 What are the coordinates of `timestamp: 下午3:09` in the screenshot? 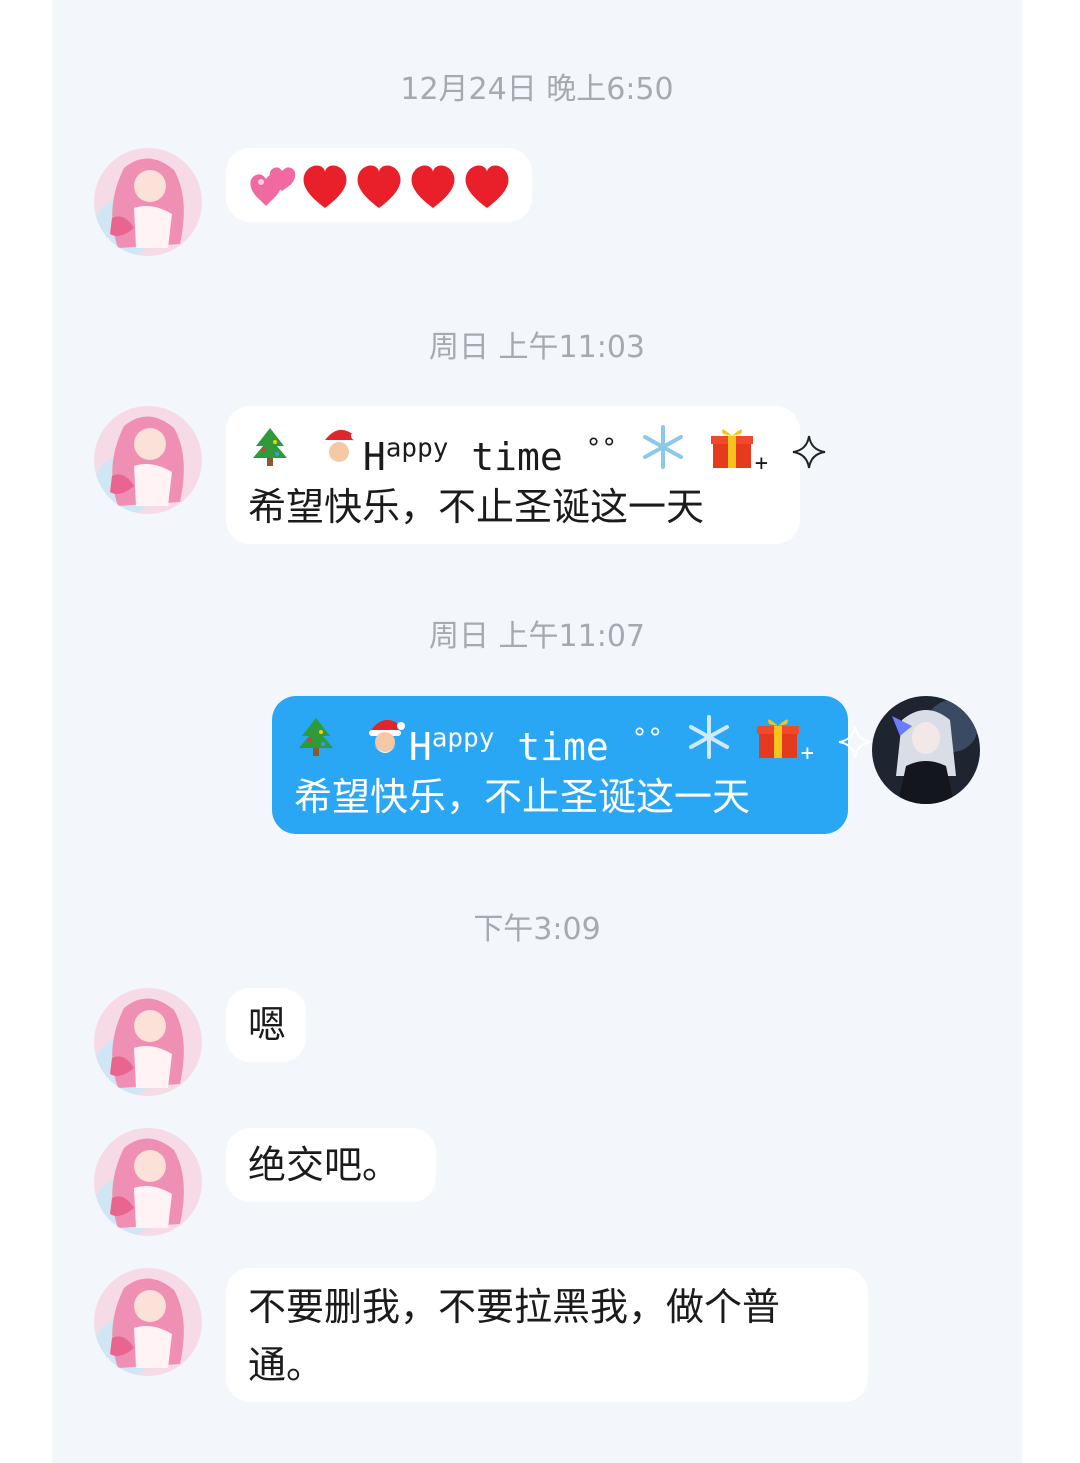 It's located at (537, 929).